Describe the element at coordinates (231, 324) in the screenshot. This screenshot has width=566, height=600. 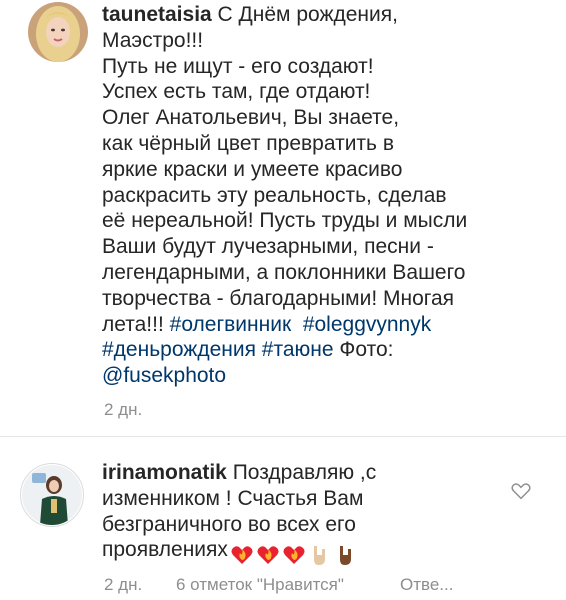
I see `hashtag-link: #олегвинник` at that location.